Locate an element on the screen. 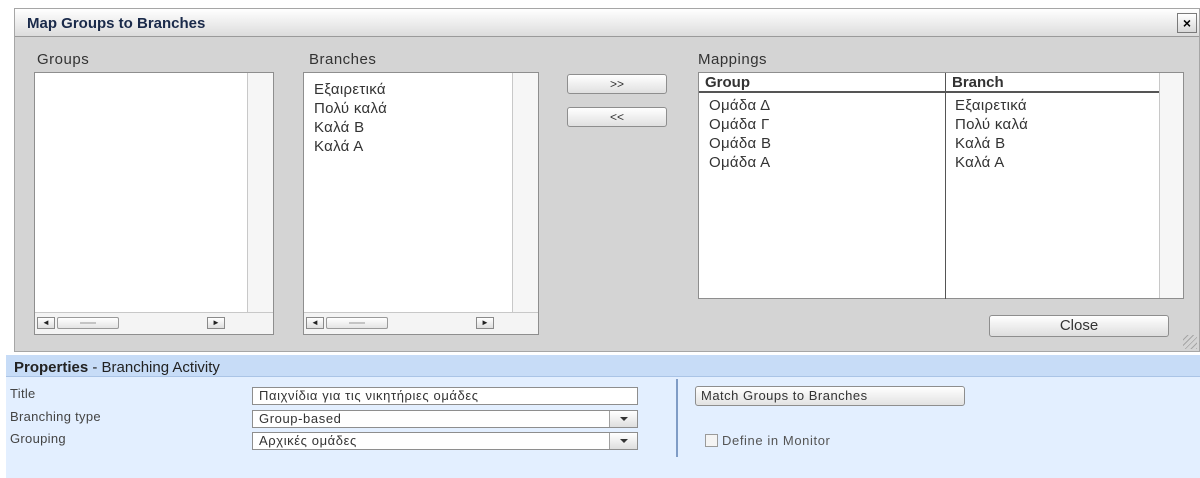 The height and width of the screenshot is (478, 1200). properties-title-rest: - Branching Activity is located at coordinates (154, 367).